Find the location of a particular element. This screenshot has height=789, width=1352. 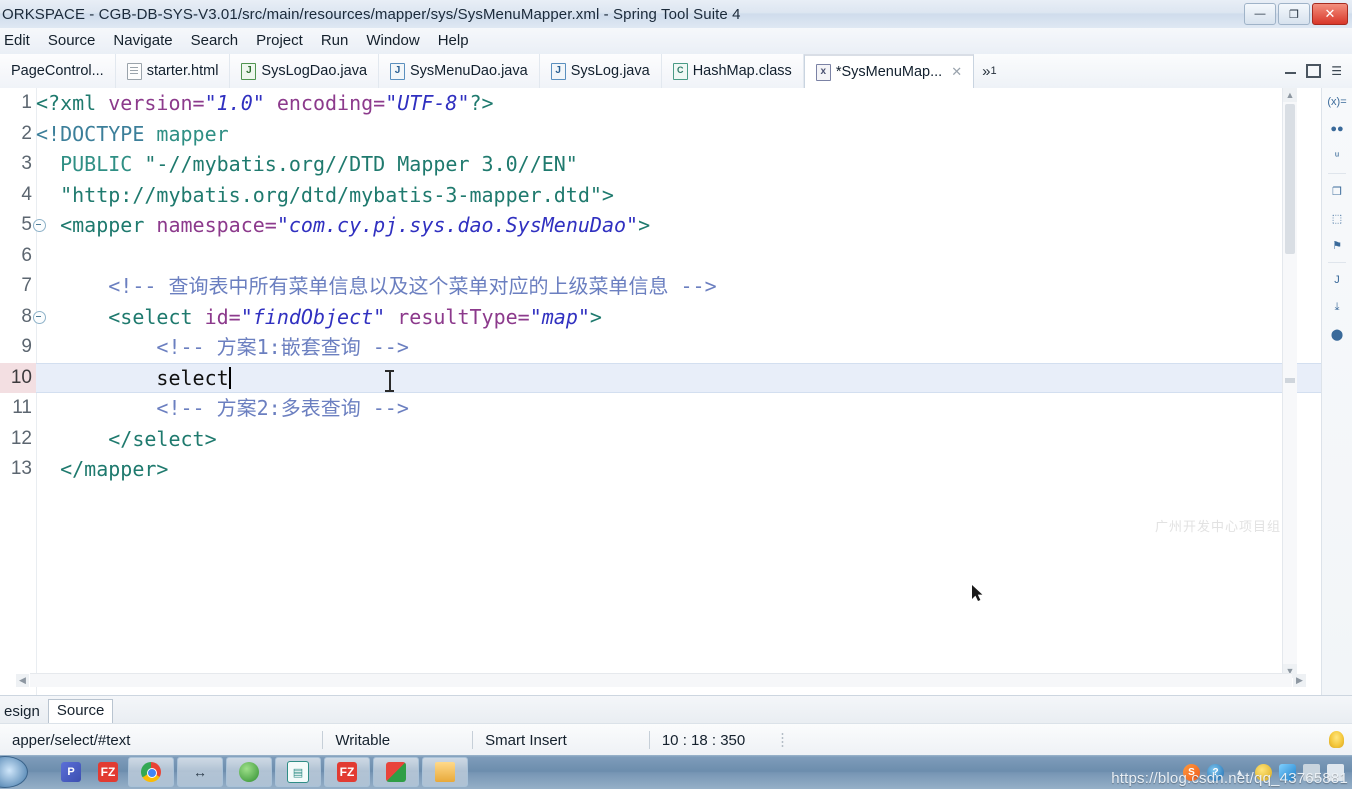

taskbar-unknown: ↔ is located at coordinates (200, 772).